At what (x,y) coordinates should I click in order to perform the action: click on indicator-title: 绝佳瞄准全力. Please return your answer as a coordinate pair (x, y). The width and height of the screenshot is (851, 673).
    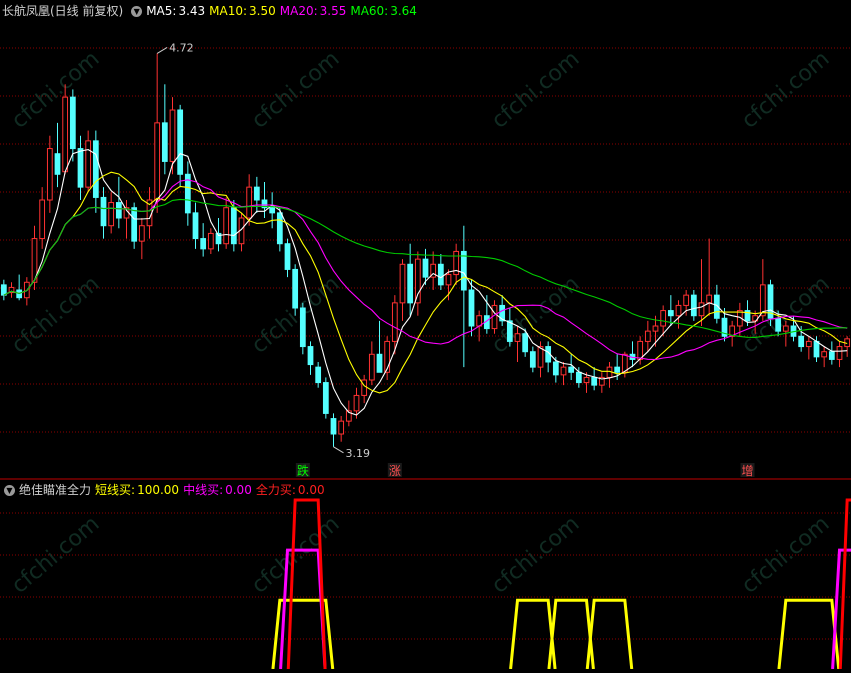
    Looking at the image, I should click on (55, 490).